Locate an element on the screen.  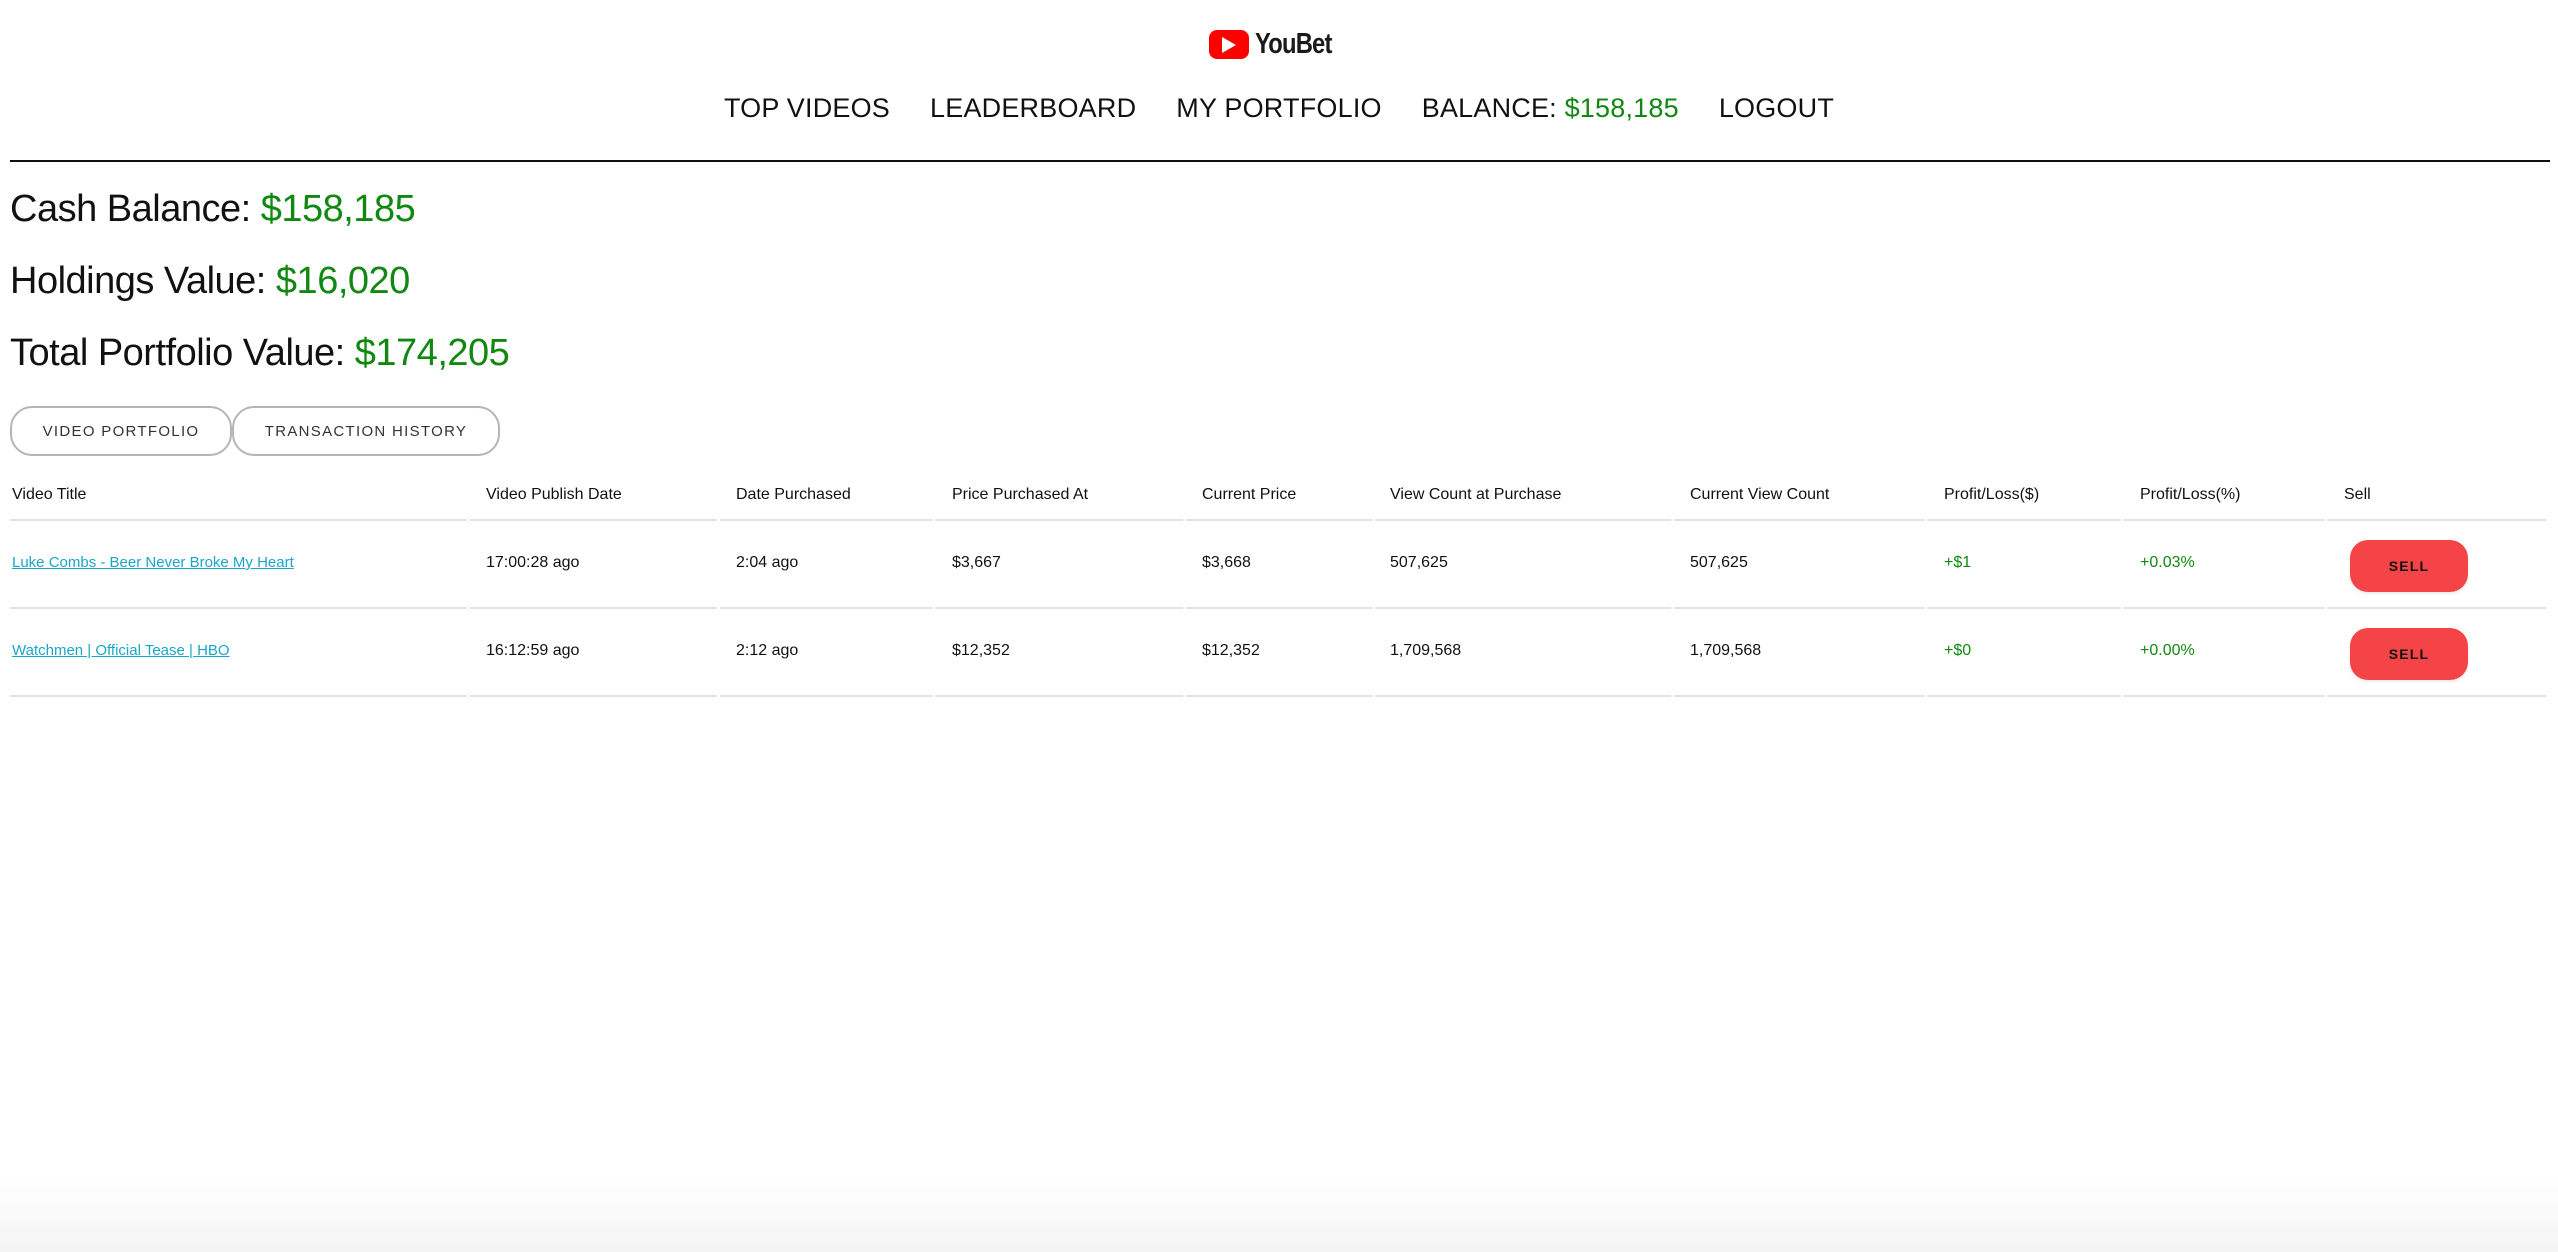
header-sell: Sell is located at coordinates (2357, 494).